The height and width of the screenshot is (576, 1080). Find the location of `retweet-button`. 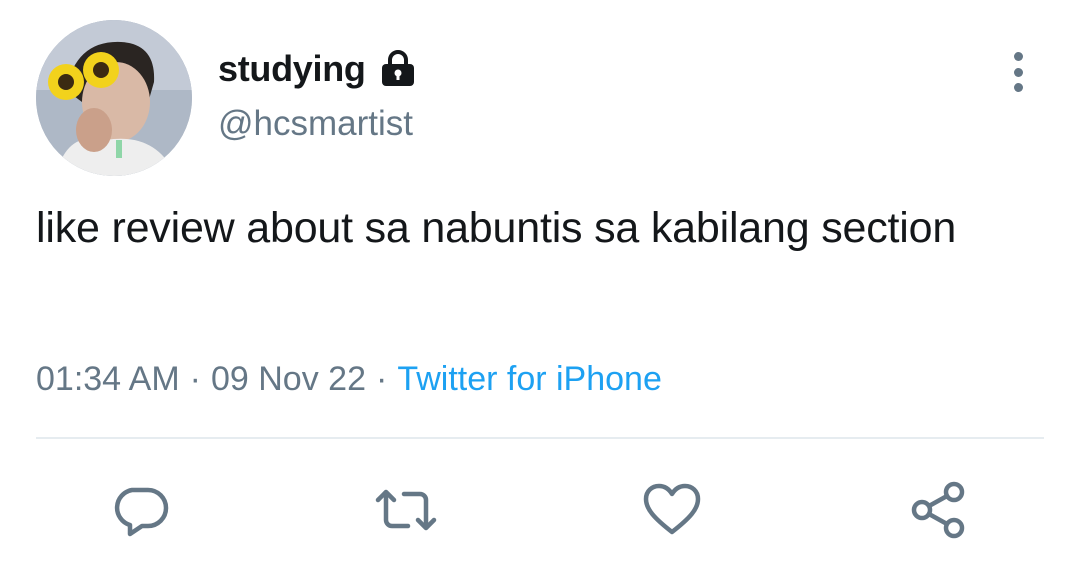

retweet-button is located at coordinates (406, 510).